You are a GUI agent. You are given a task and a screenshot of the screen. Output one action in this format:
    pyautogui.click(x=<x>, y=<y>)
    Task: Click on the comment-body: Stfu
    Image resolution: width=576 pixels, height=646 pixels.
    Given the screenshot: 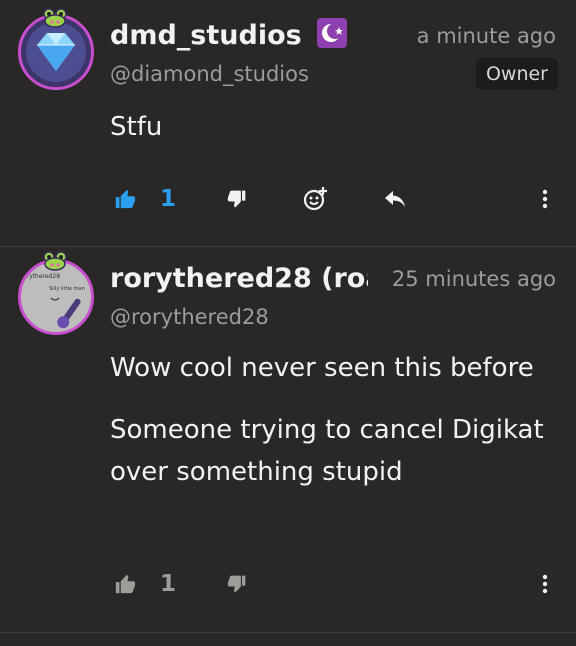 What is the action you would take?
    pyautogui.click(x=136, y=127)
    